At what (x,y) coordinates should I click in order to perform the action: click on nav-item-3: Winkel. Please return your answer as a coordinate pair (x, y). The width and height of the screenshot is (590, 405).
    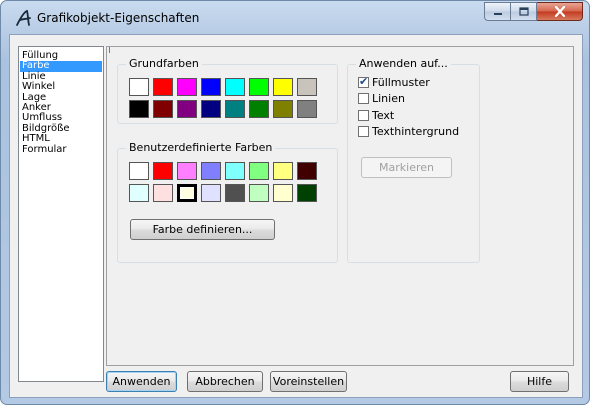
    Looking at the image, I should click on (61, 86).